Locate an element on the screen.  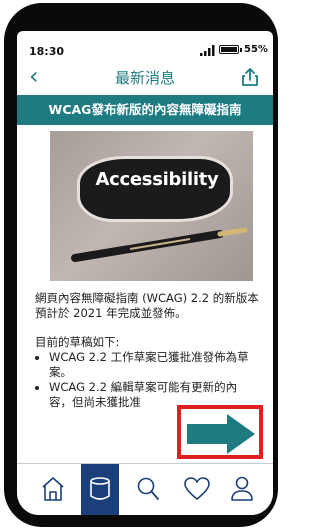
battery-icon is located at coordinates (230, 49).